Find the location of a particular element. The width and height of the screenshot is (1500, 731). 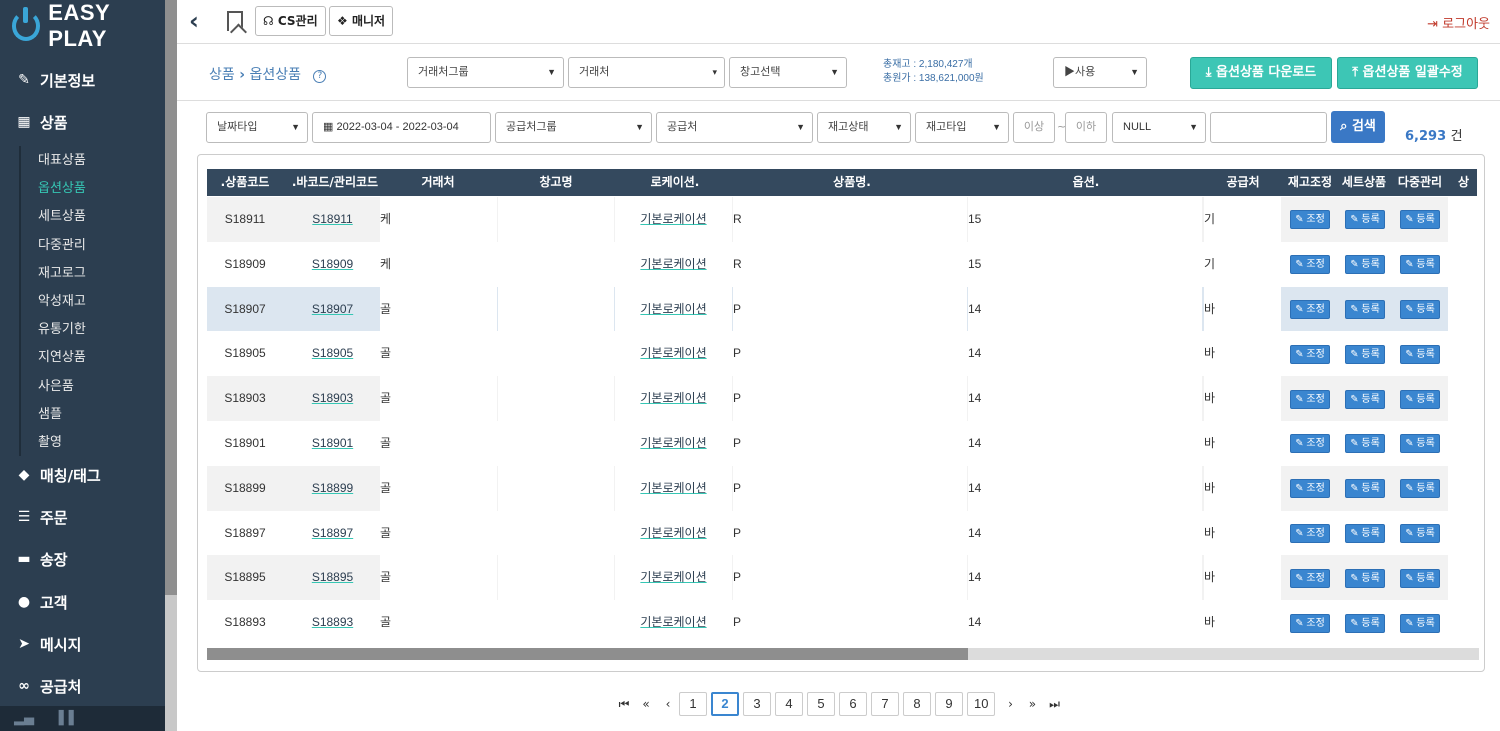

supplier-select: 공급처 ▼ is located at coordinates (734, 127).